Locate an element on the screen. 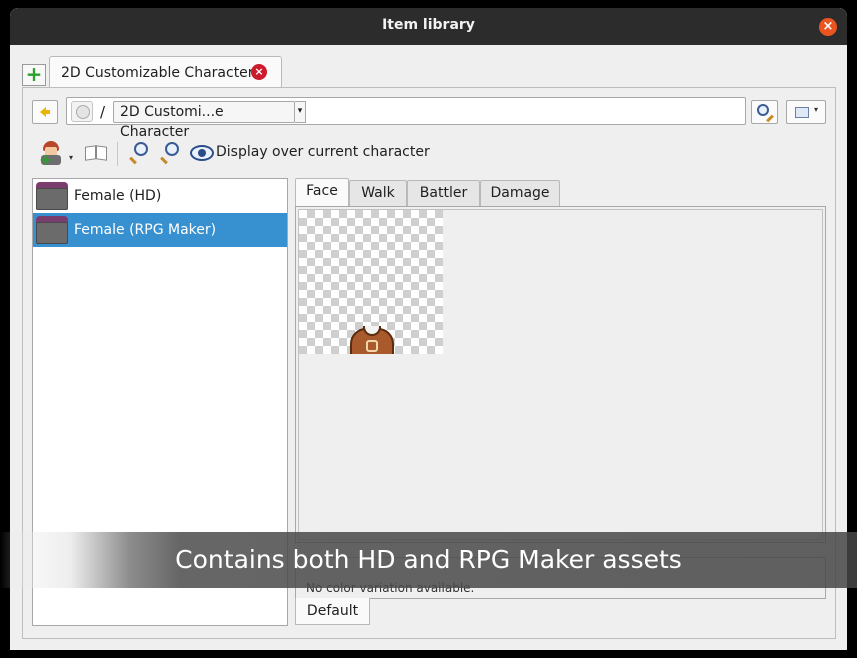  zoom-in-lens is located at coordinates (141, 149).